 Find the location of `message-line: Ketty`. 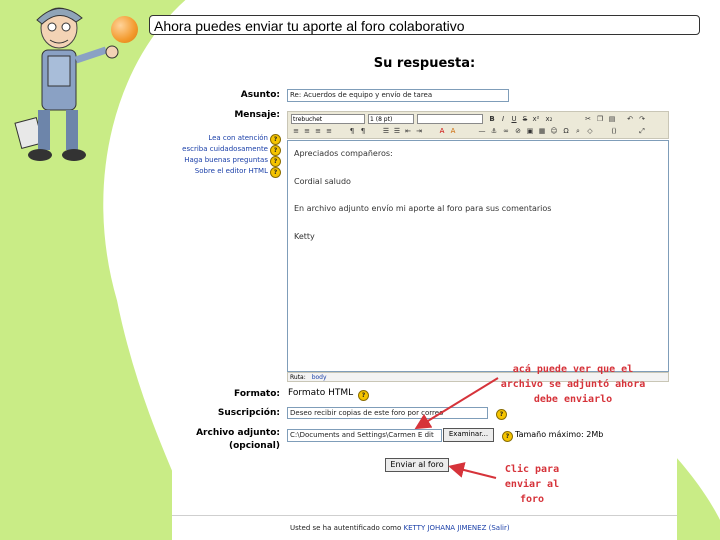

message-line: Ketty is located at coordinates (304, 236).